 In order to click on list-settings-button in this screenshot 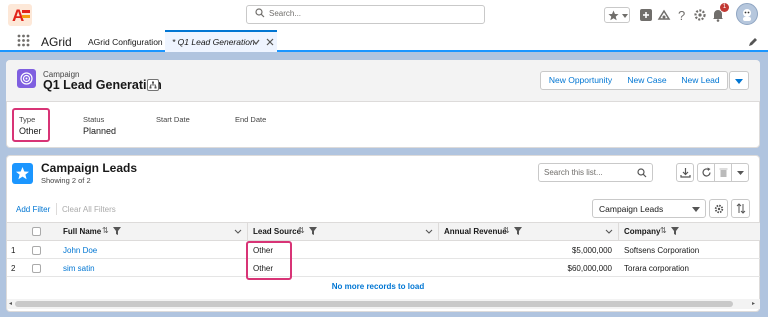, I will do `click(718, 208)`.